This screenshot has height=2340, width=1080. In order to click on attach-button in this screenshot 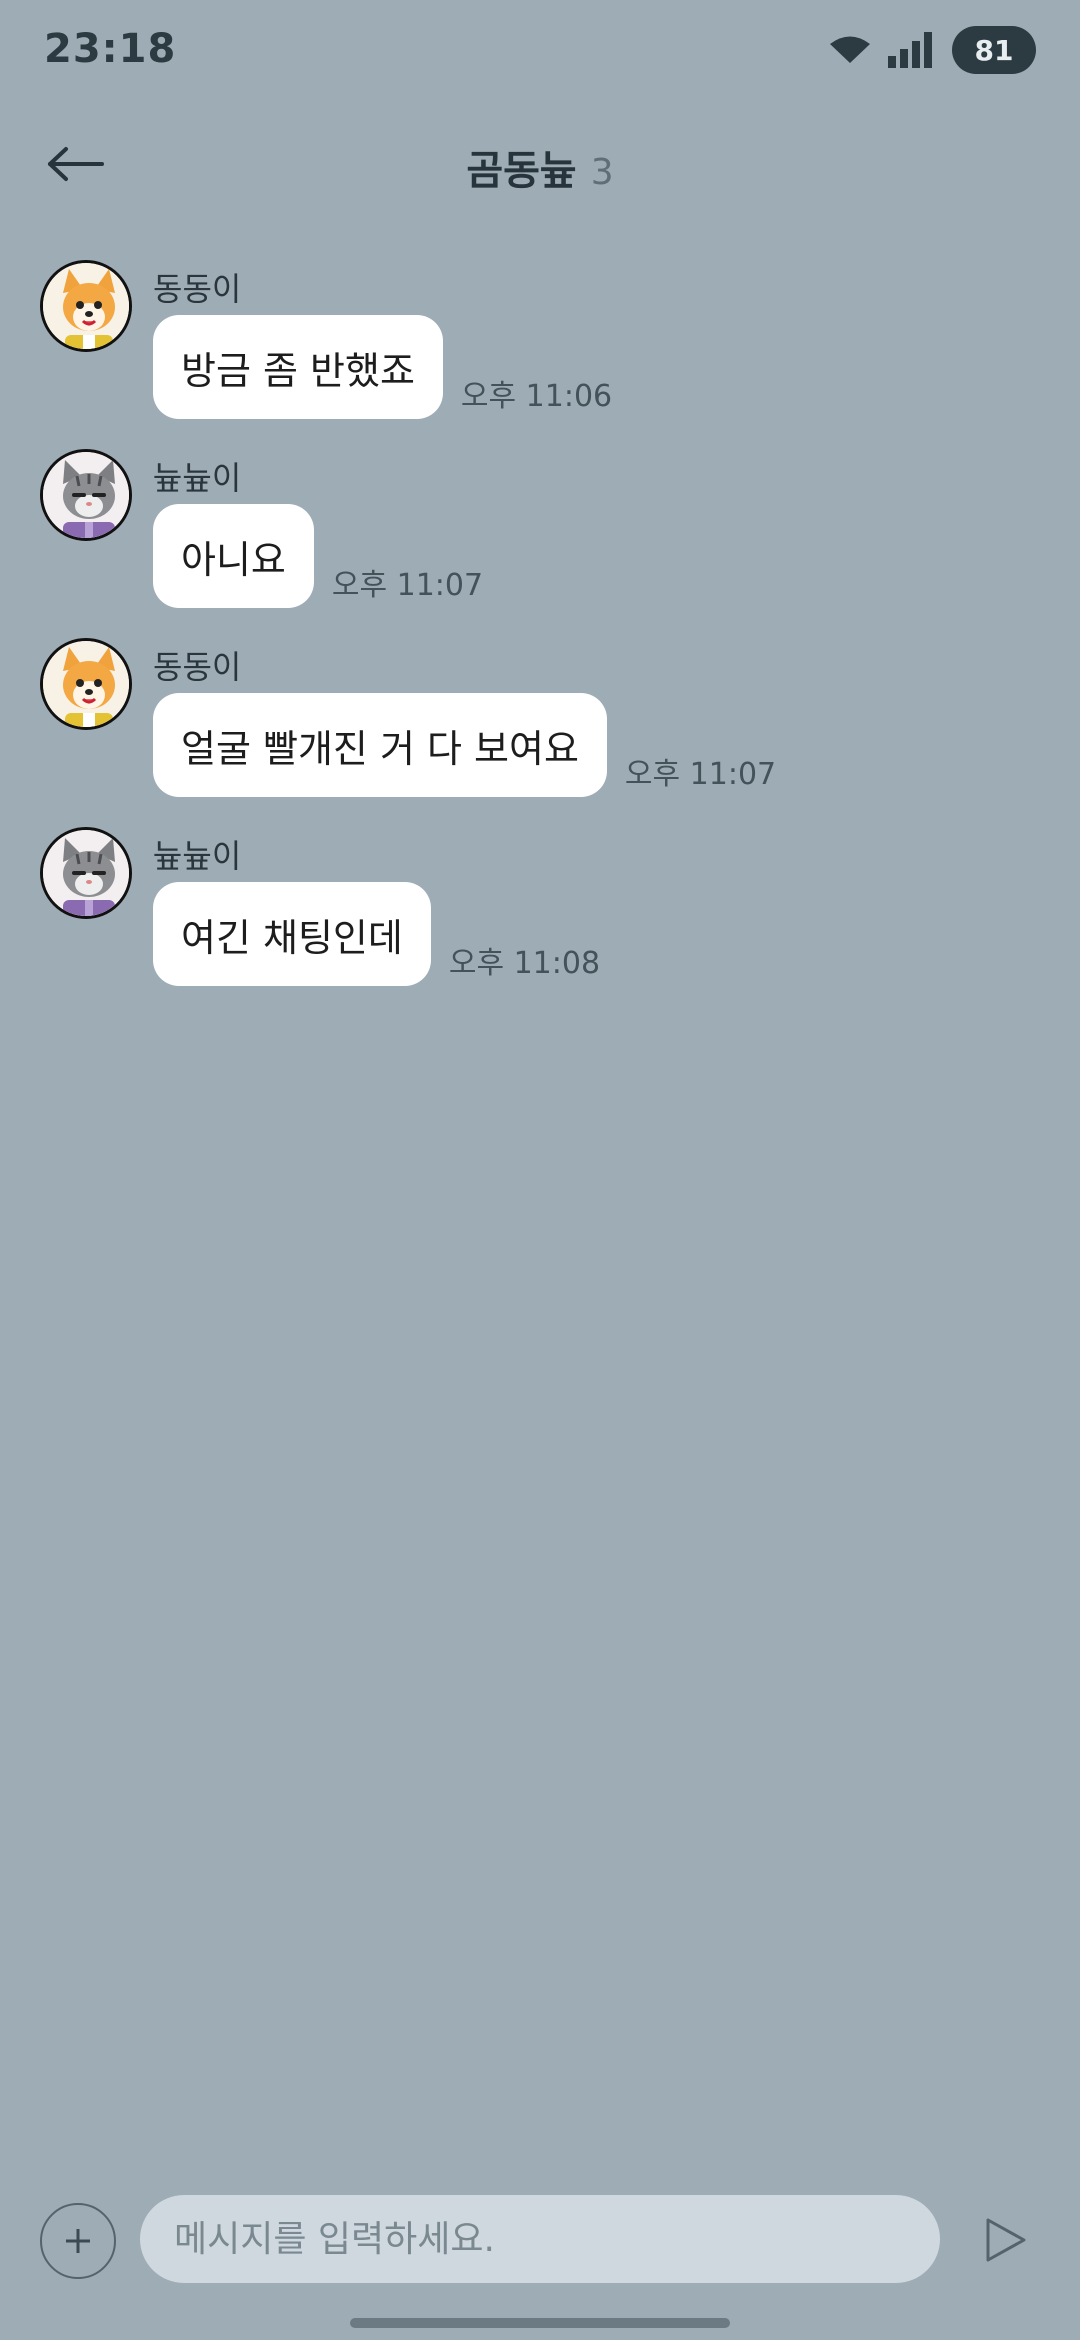, I will do `click(78, 2241)`.